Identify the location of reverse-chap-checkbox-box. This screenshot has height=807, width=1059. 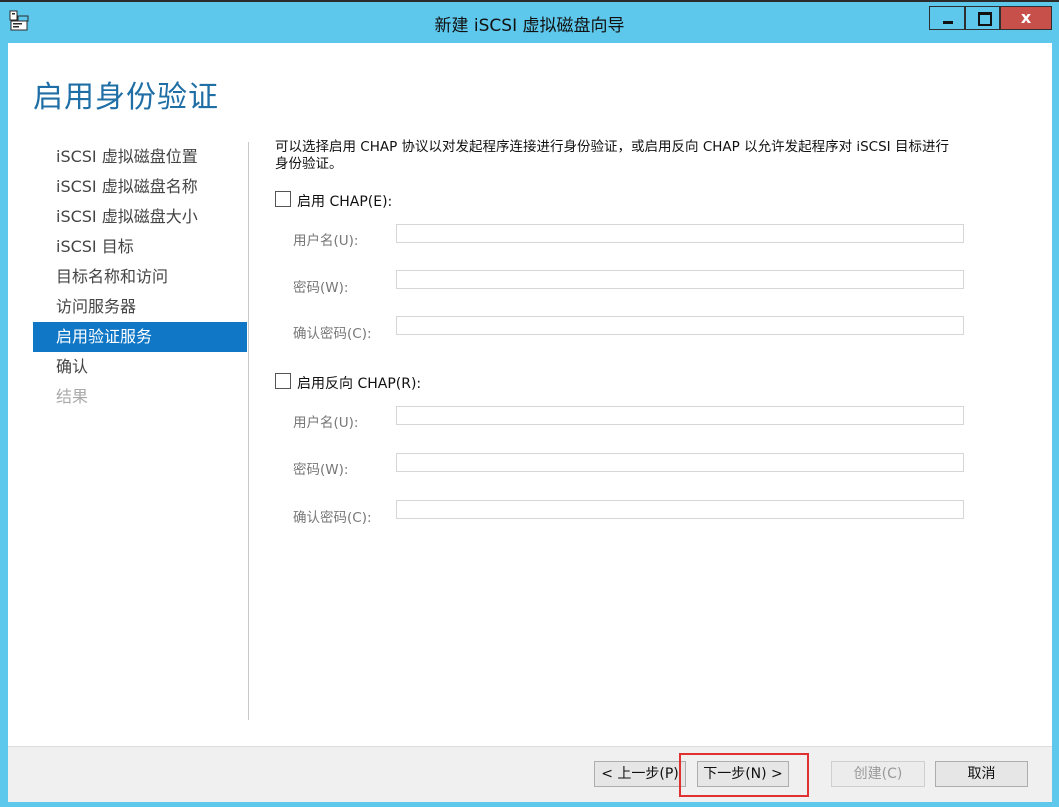
(283, 381).